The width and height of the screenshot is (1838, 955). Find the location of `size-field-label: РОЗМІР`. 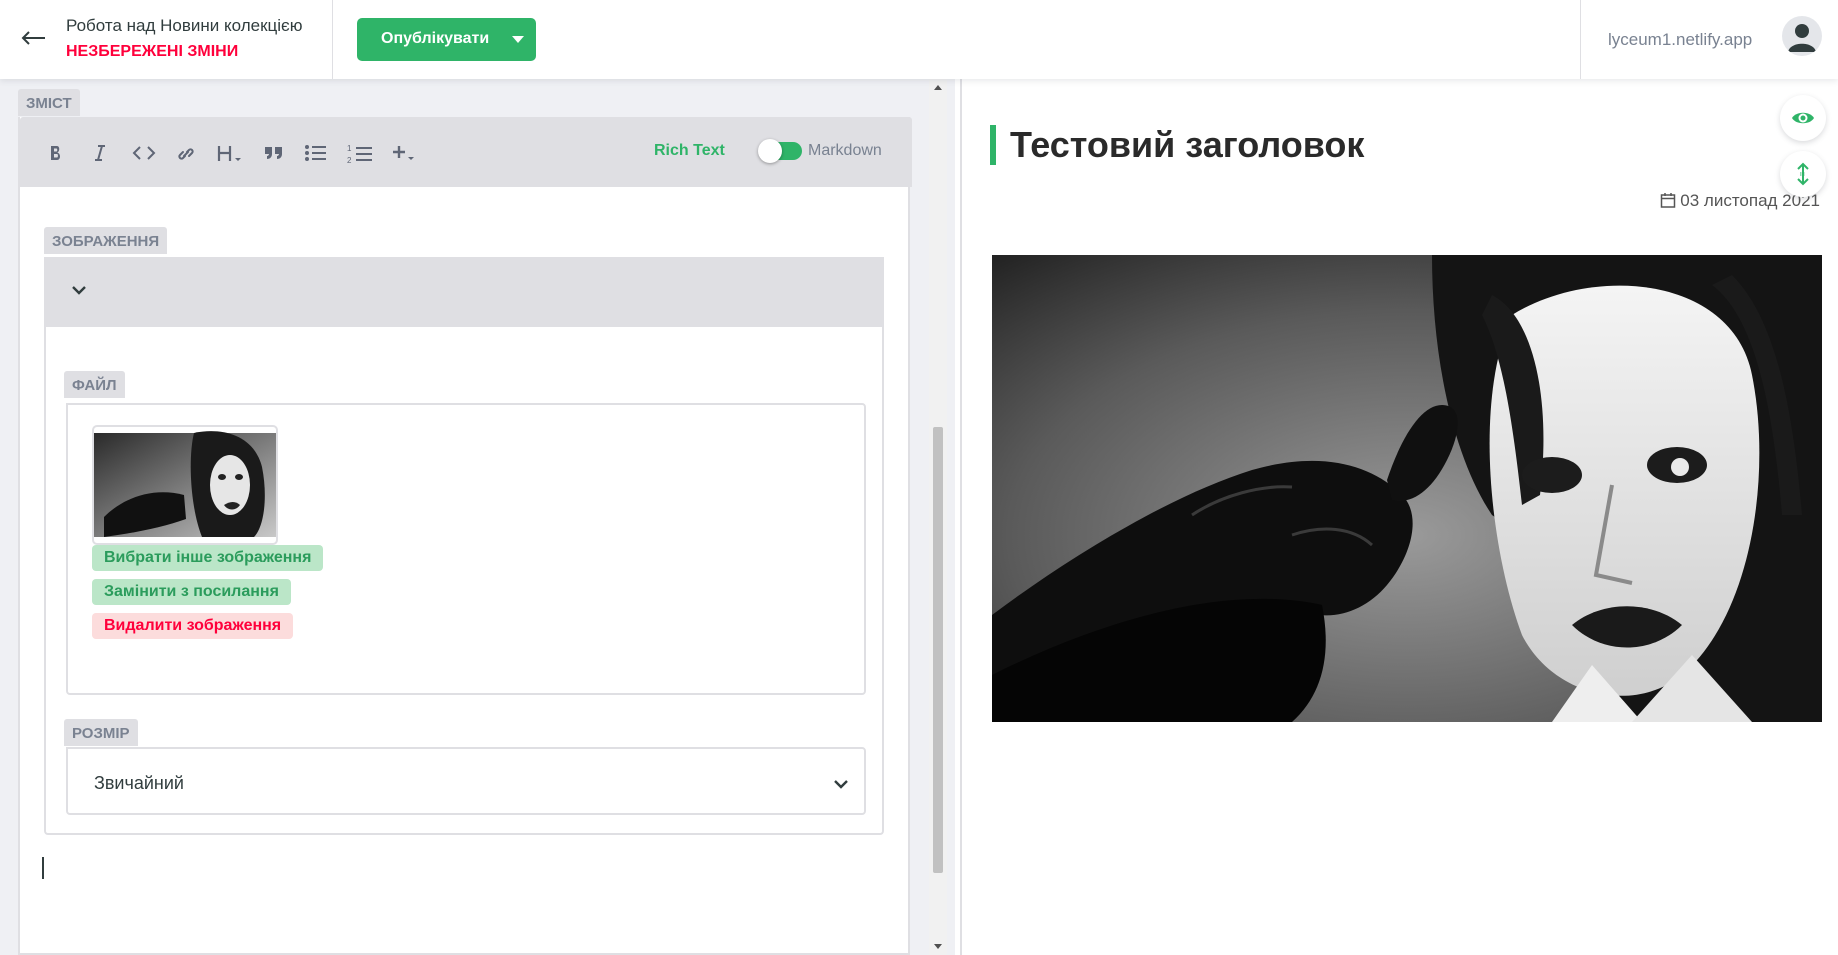

size-field-label: РОЗМІР is located at coordinates (101, 732).